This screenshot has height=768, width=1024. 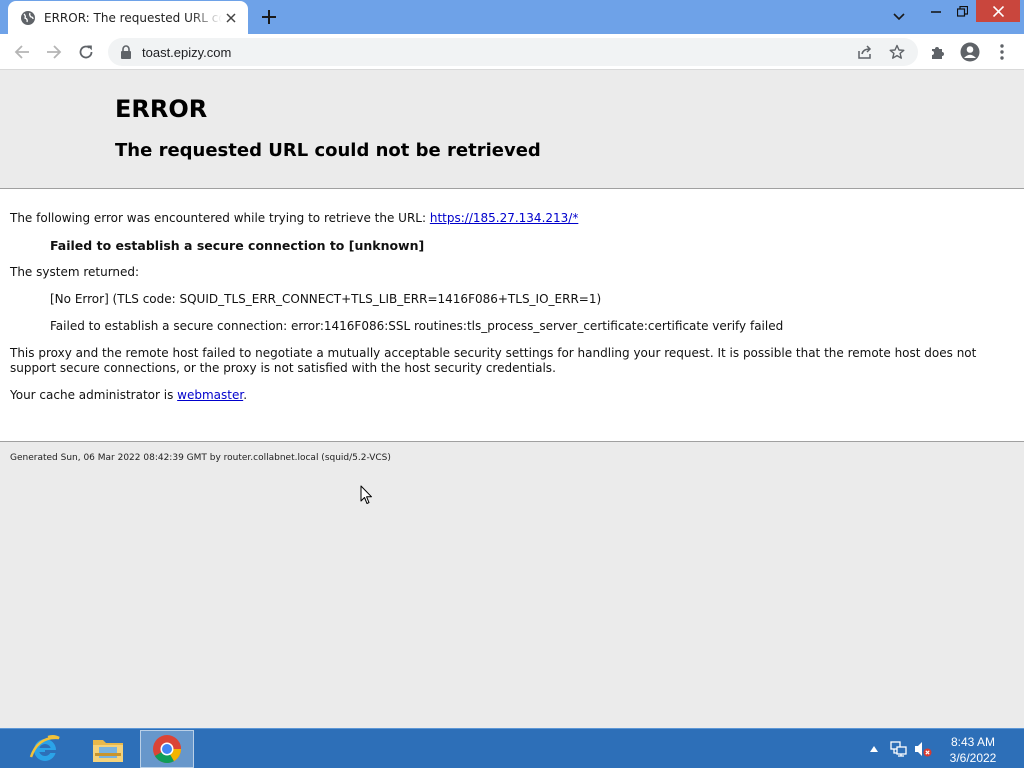 I want to click on chevron-up-icon, so click(x=874, y=749).